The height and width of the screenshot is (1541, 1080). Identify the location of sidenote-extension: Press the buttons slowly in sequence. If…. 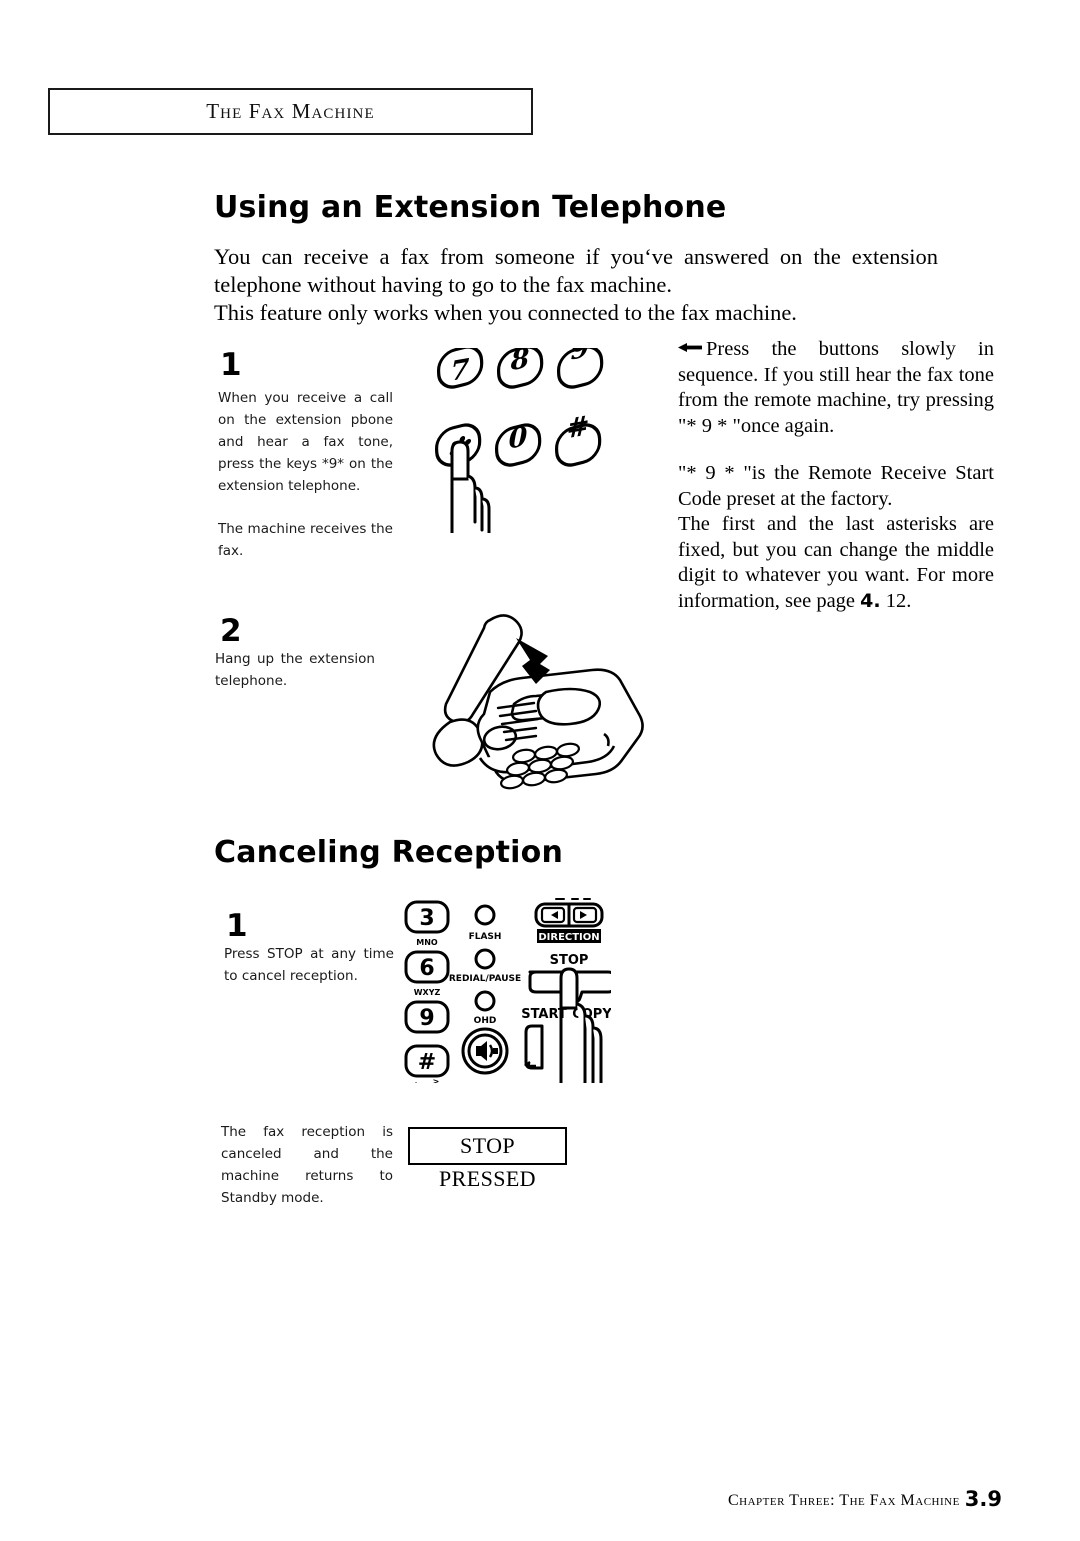
(836, 475).